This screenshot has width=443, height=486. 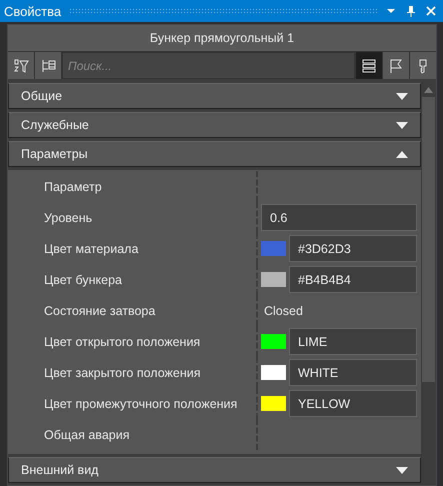 I want to click on property-label: Цвет материала, so click(x=91, y=249).